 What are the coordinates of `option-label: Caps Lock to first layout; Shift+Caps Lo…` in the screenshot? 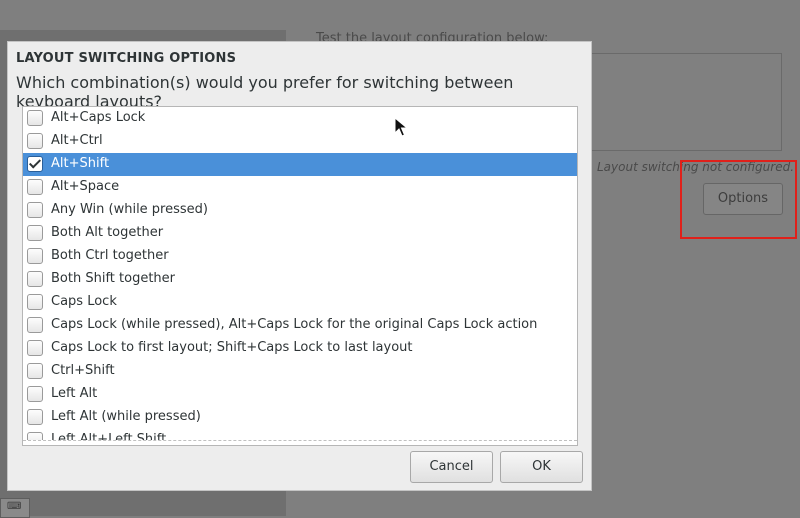 It's located at (232, 347).